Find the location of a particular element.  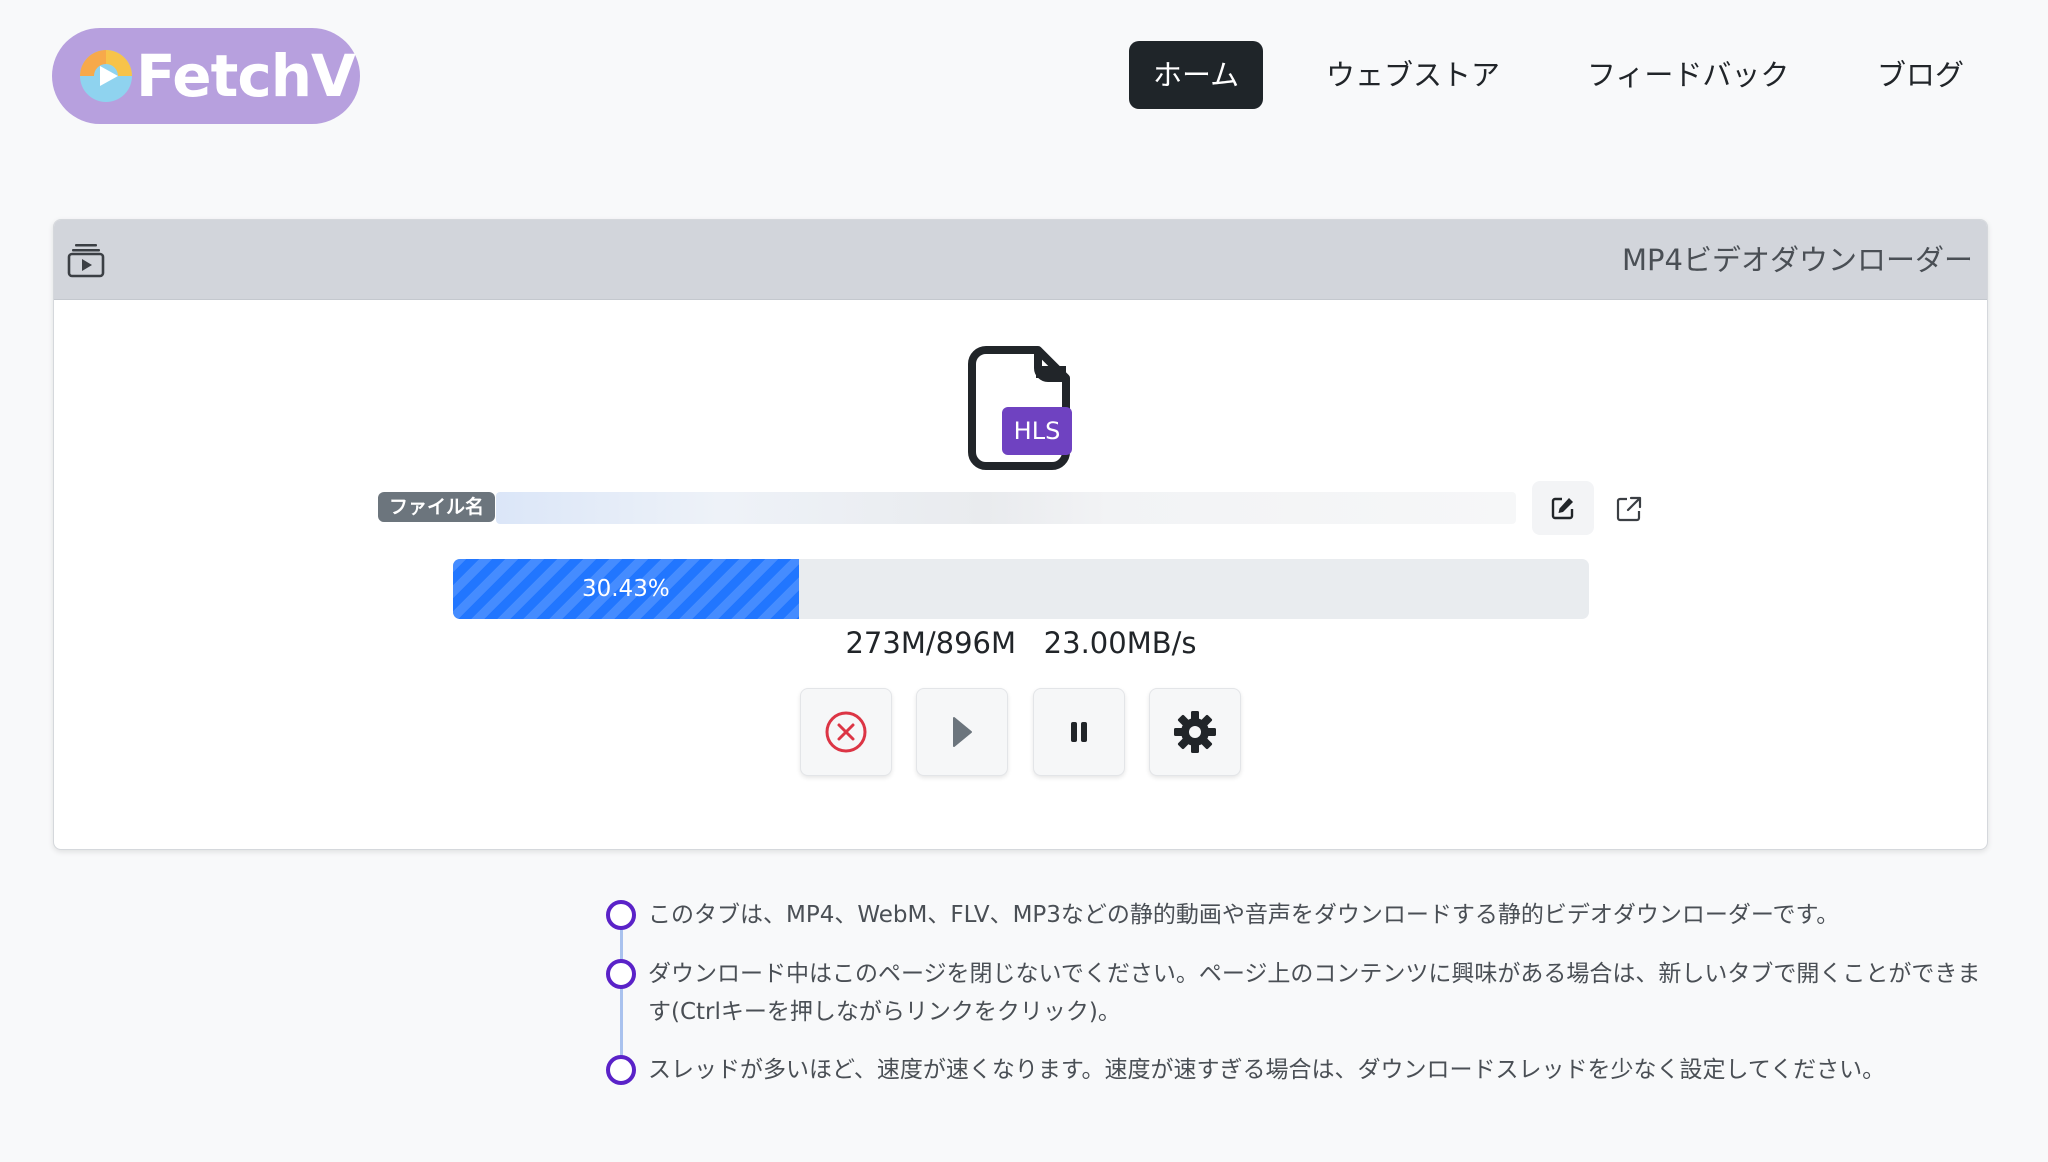

settings-button is located at coordinates (1195, 732).